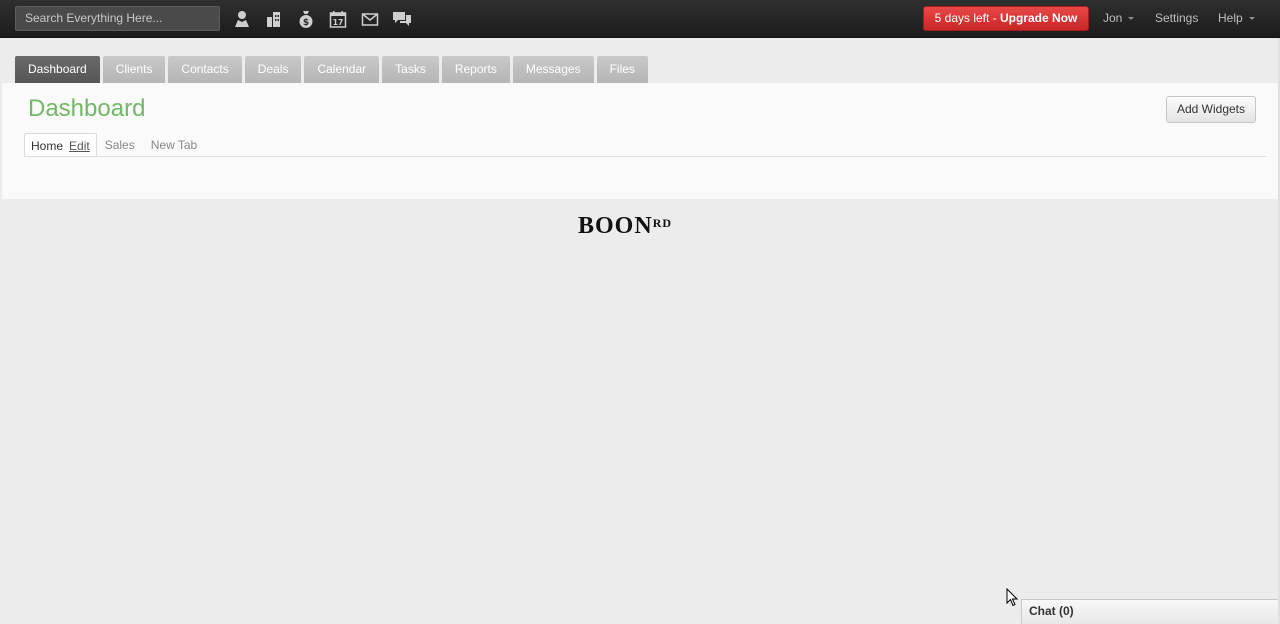 The height and width of the screenshot is (624, 1280). I want to click on boonrd-logo: BOONRD, so click(643, 229).